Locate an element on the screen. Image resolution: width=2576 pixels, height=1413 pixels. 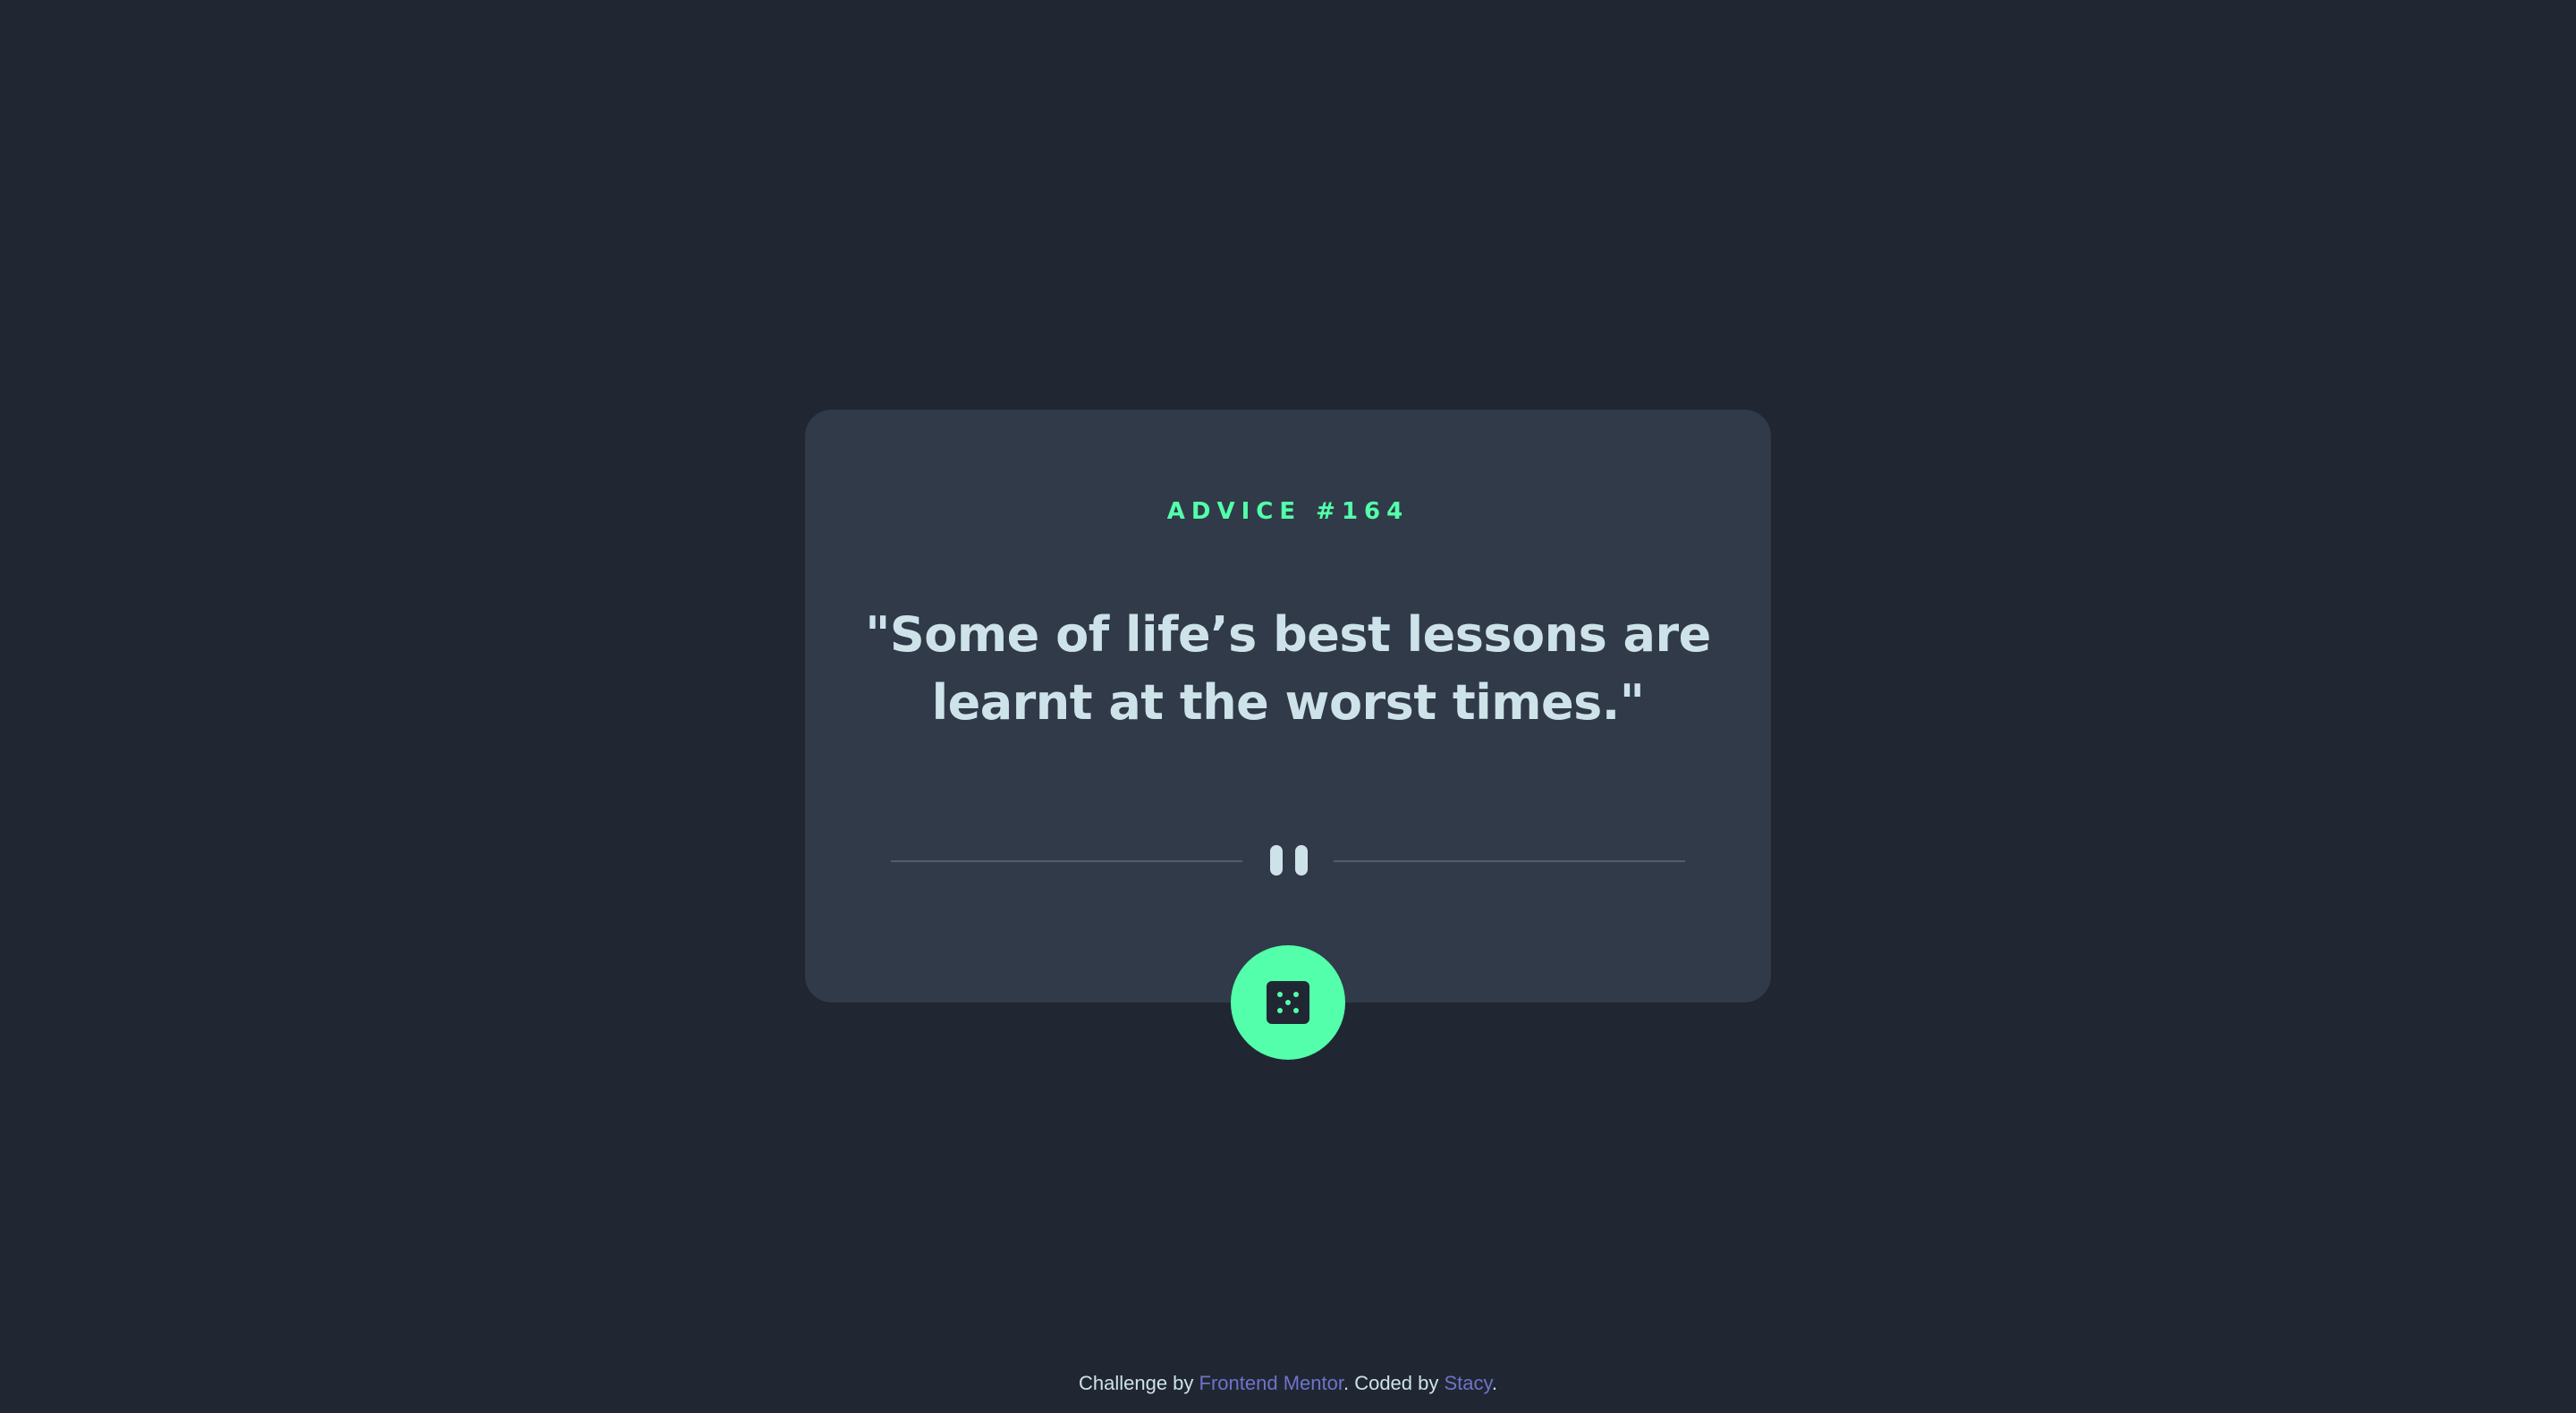
divider-line-right is located at coordinates (1509, 861).